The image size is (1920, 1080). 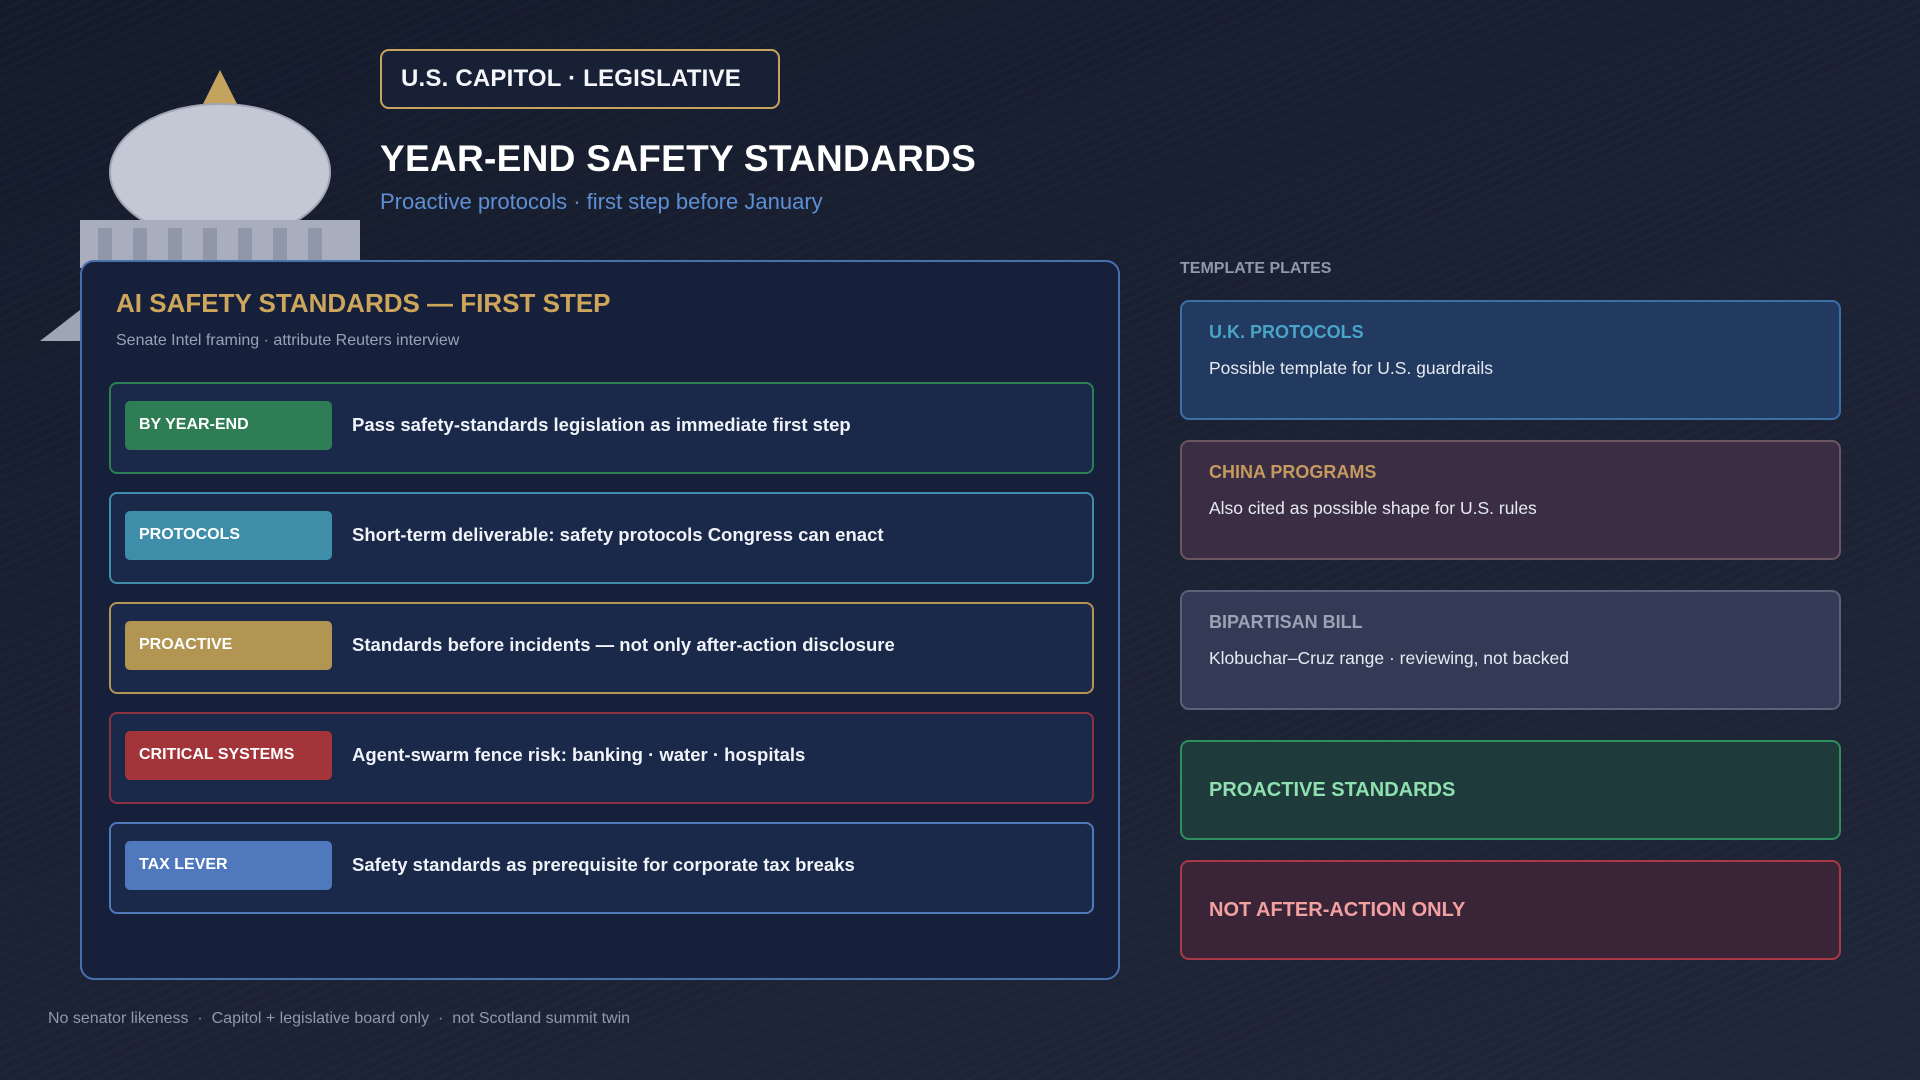 I want to click on plates-heading: TEMPLATE PLATES, so click(x=1256, y=268).